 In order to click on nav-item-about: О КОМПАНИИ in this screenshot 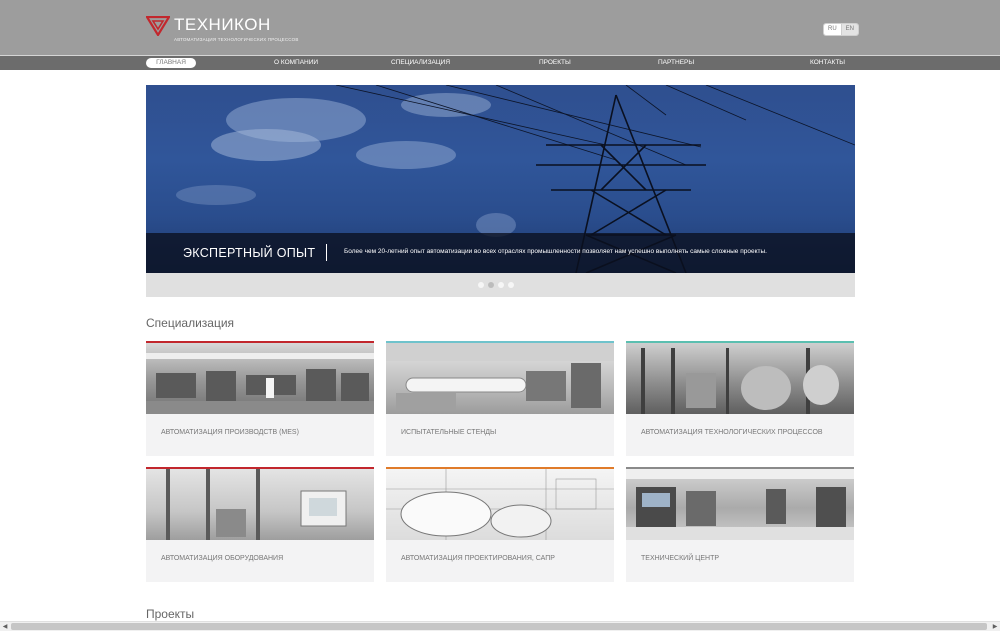, I will do `click(296, 63)`.